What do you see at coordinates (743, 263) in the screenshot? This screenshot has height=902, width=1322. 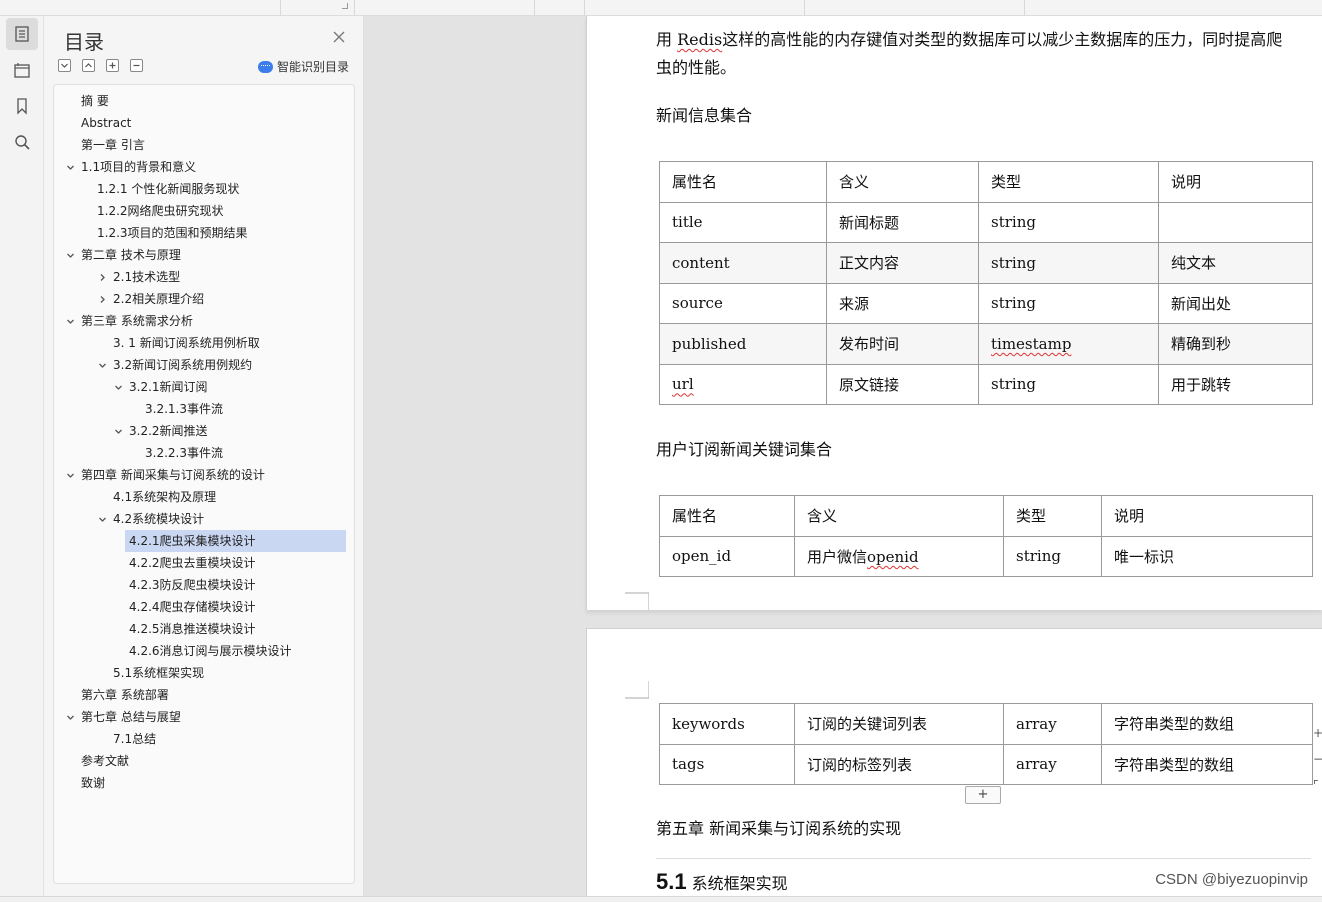 I see `table-cell: content` at bounding box center [743, 263].